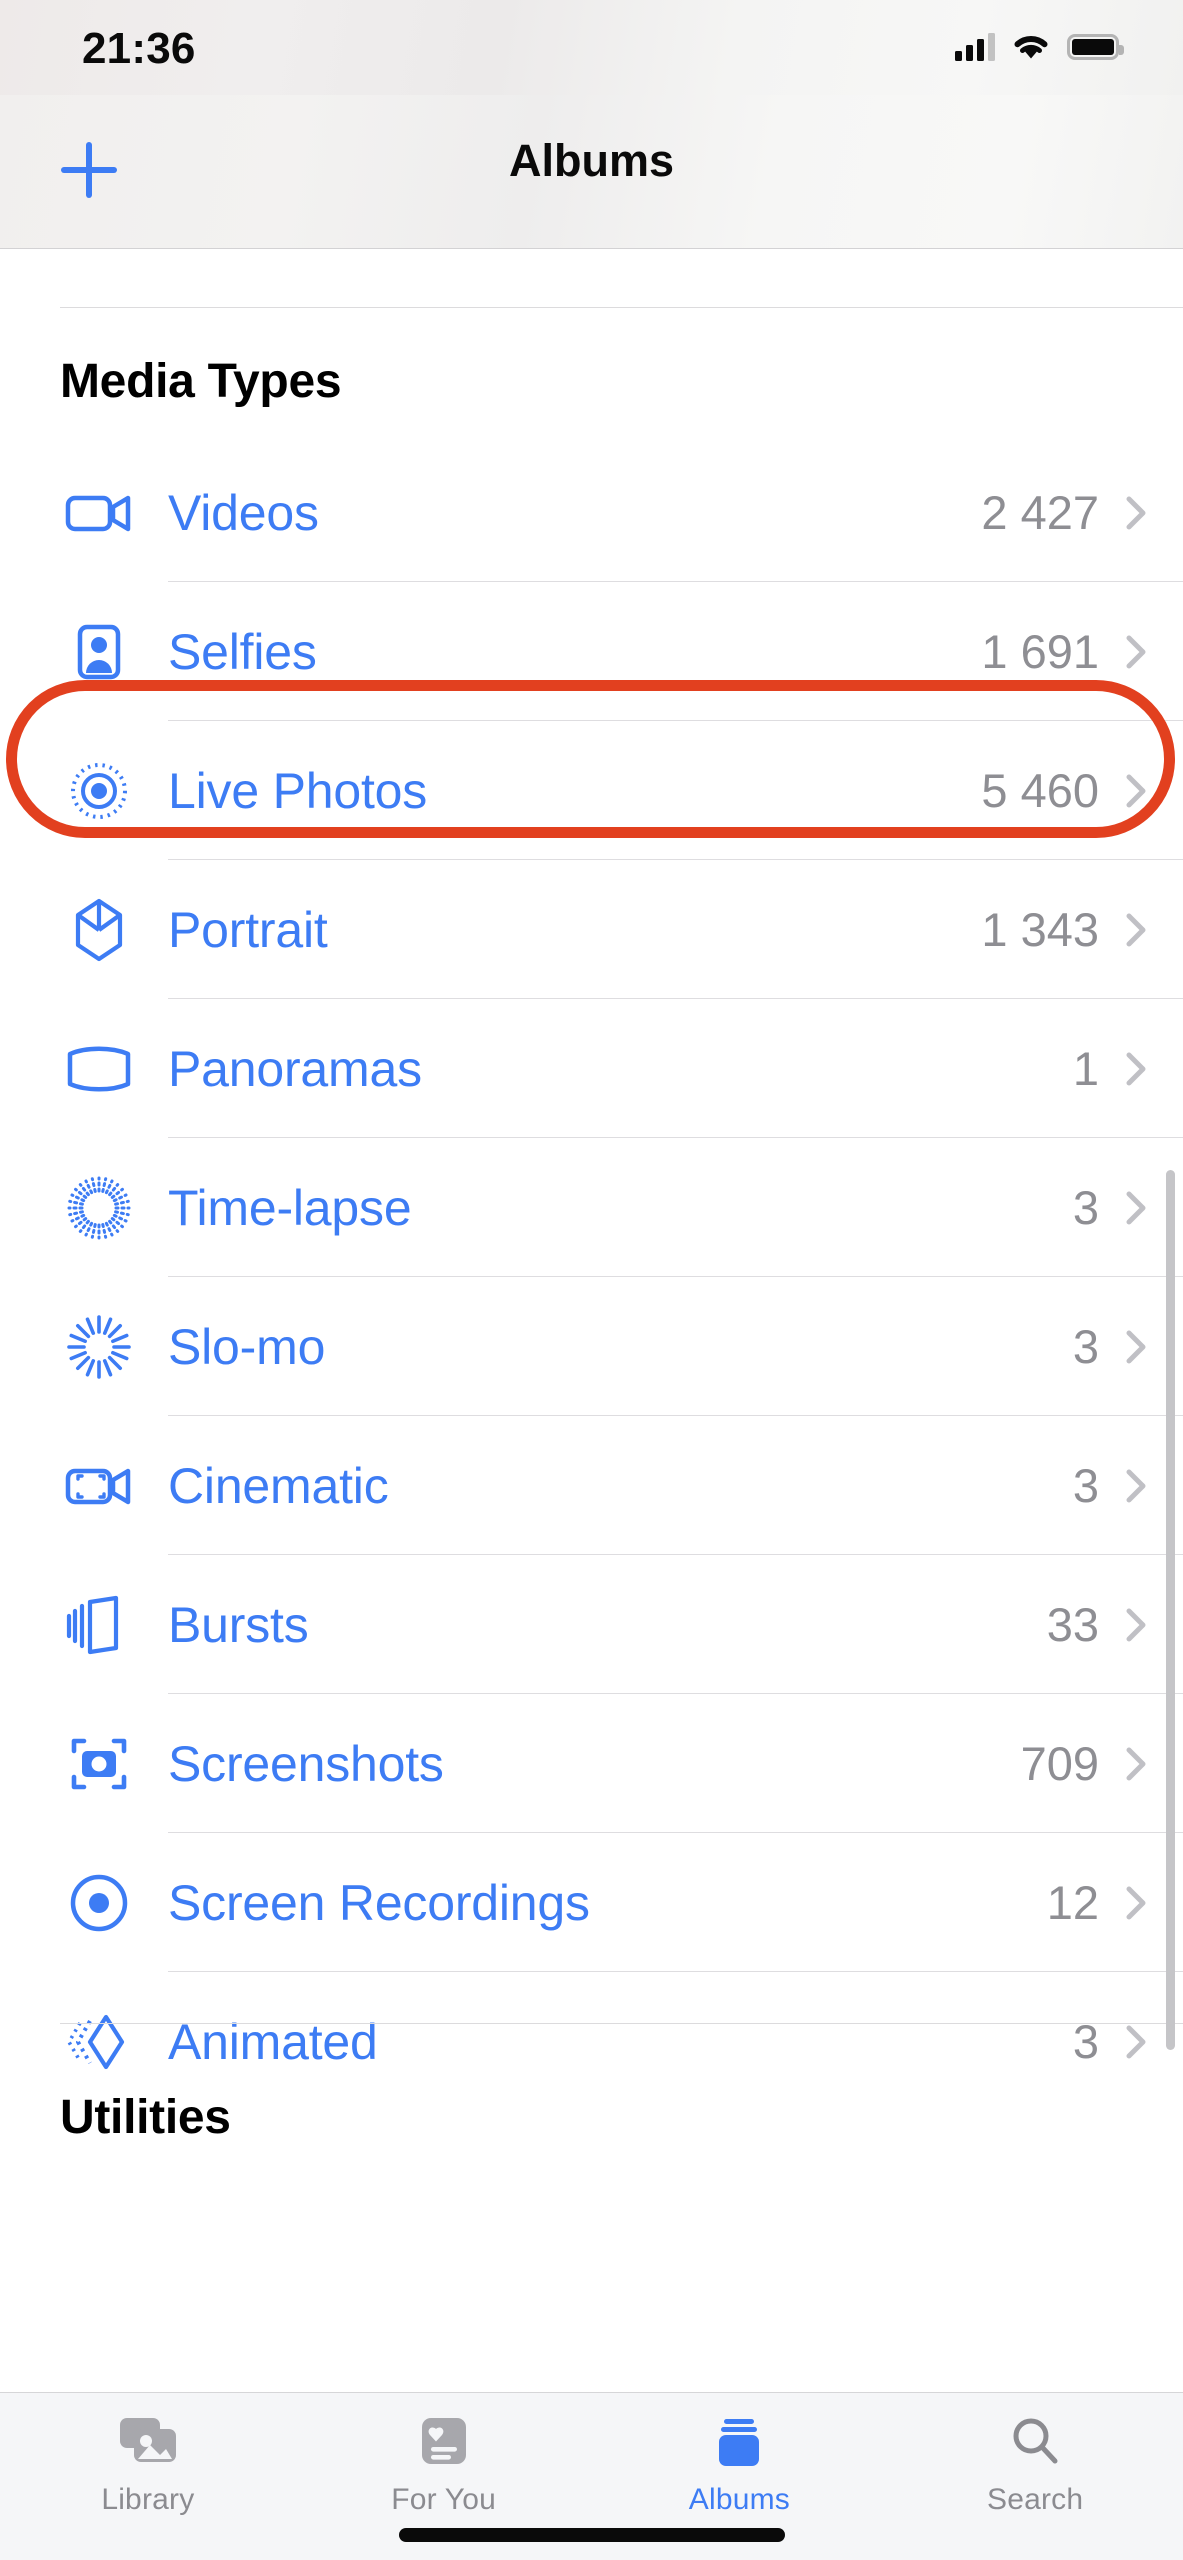 Image resolution: width=1183 pixels, height=2560 pixels. Describe the element at coordinates (591, 512) in the screenshot. I see `list-item-videos: Videos 2 427` at that location.